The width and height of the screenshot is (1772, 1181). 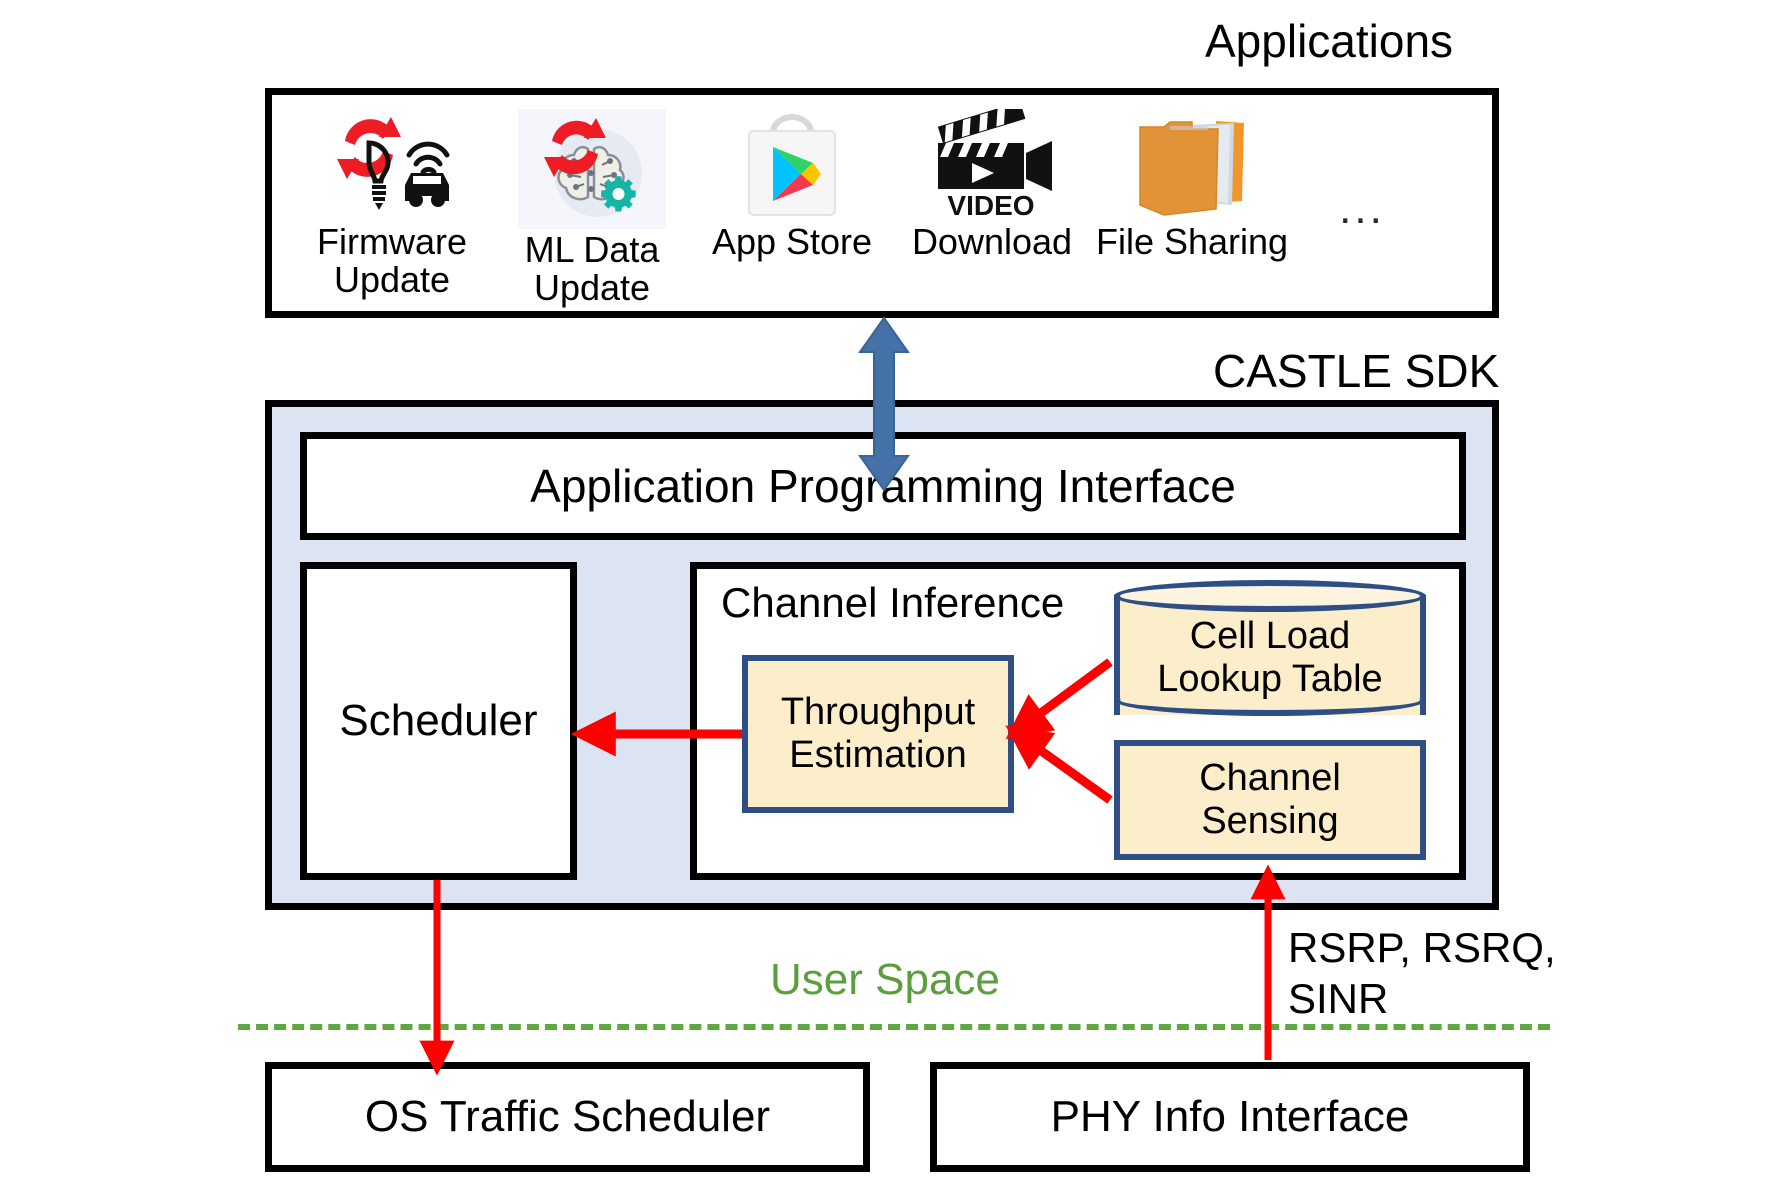 What do you see at coordinates (894, 1027) in the screenshot?
I see `user-space-divider-line` at bounding box center [894, 1027].